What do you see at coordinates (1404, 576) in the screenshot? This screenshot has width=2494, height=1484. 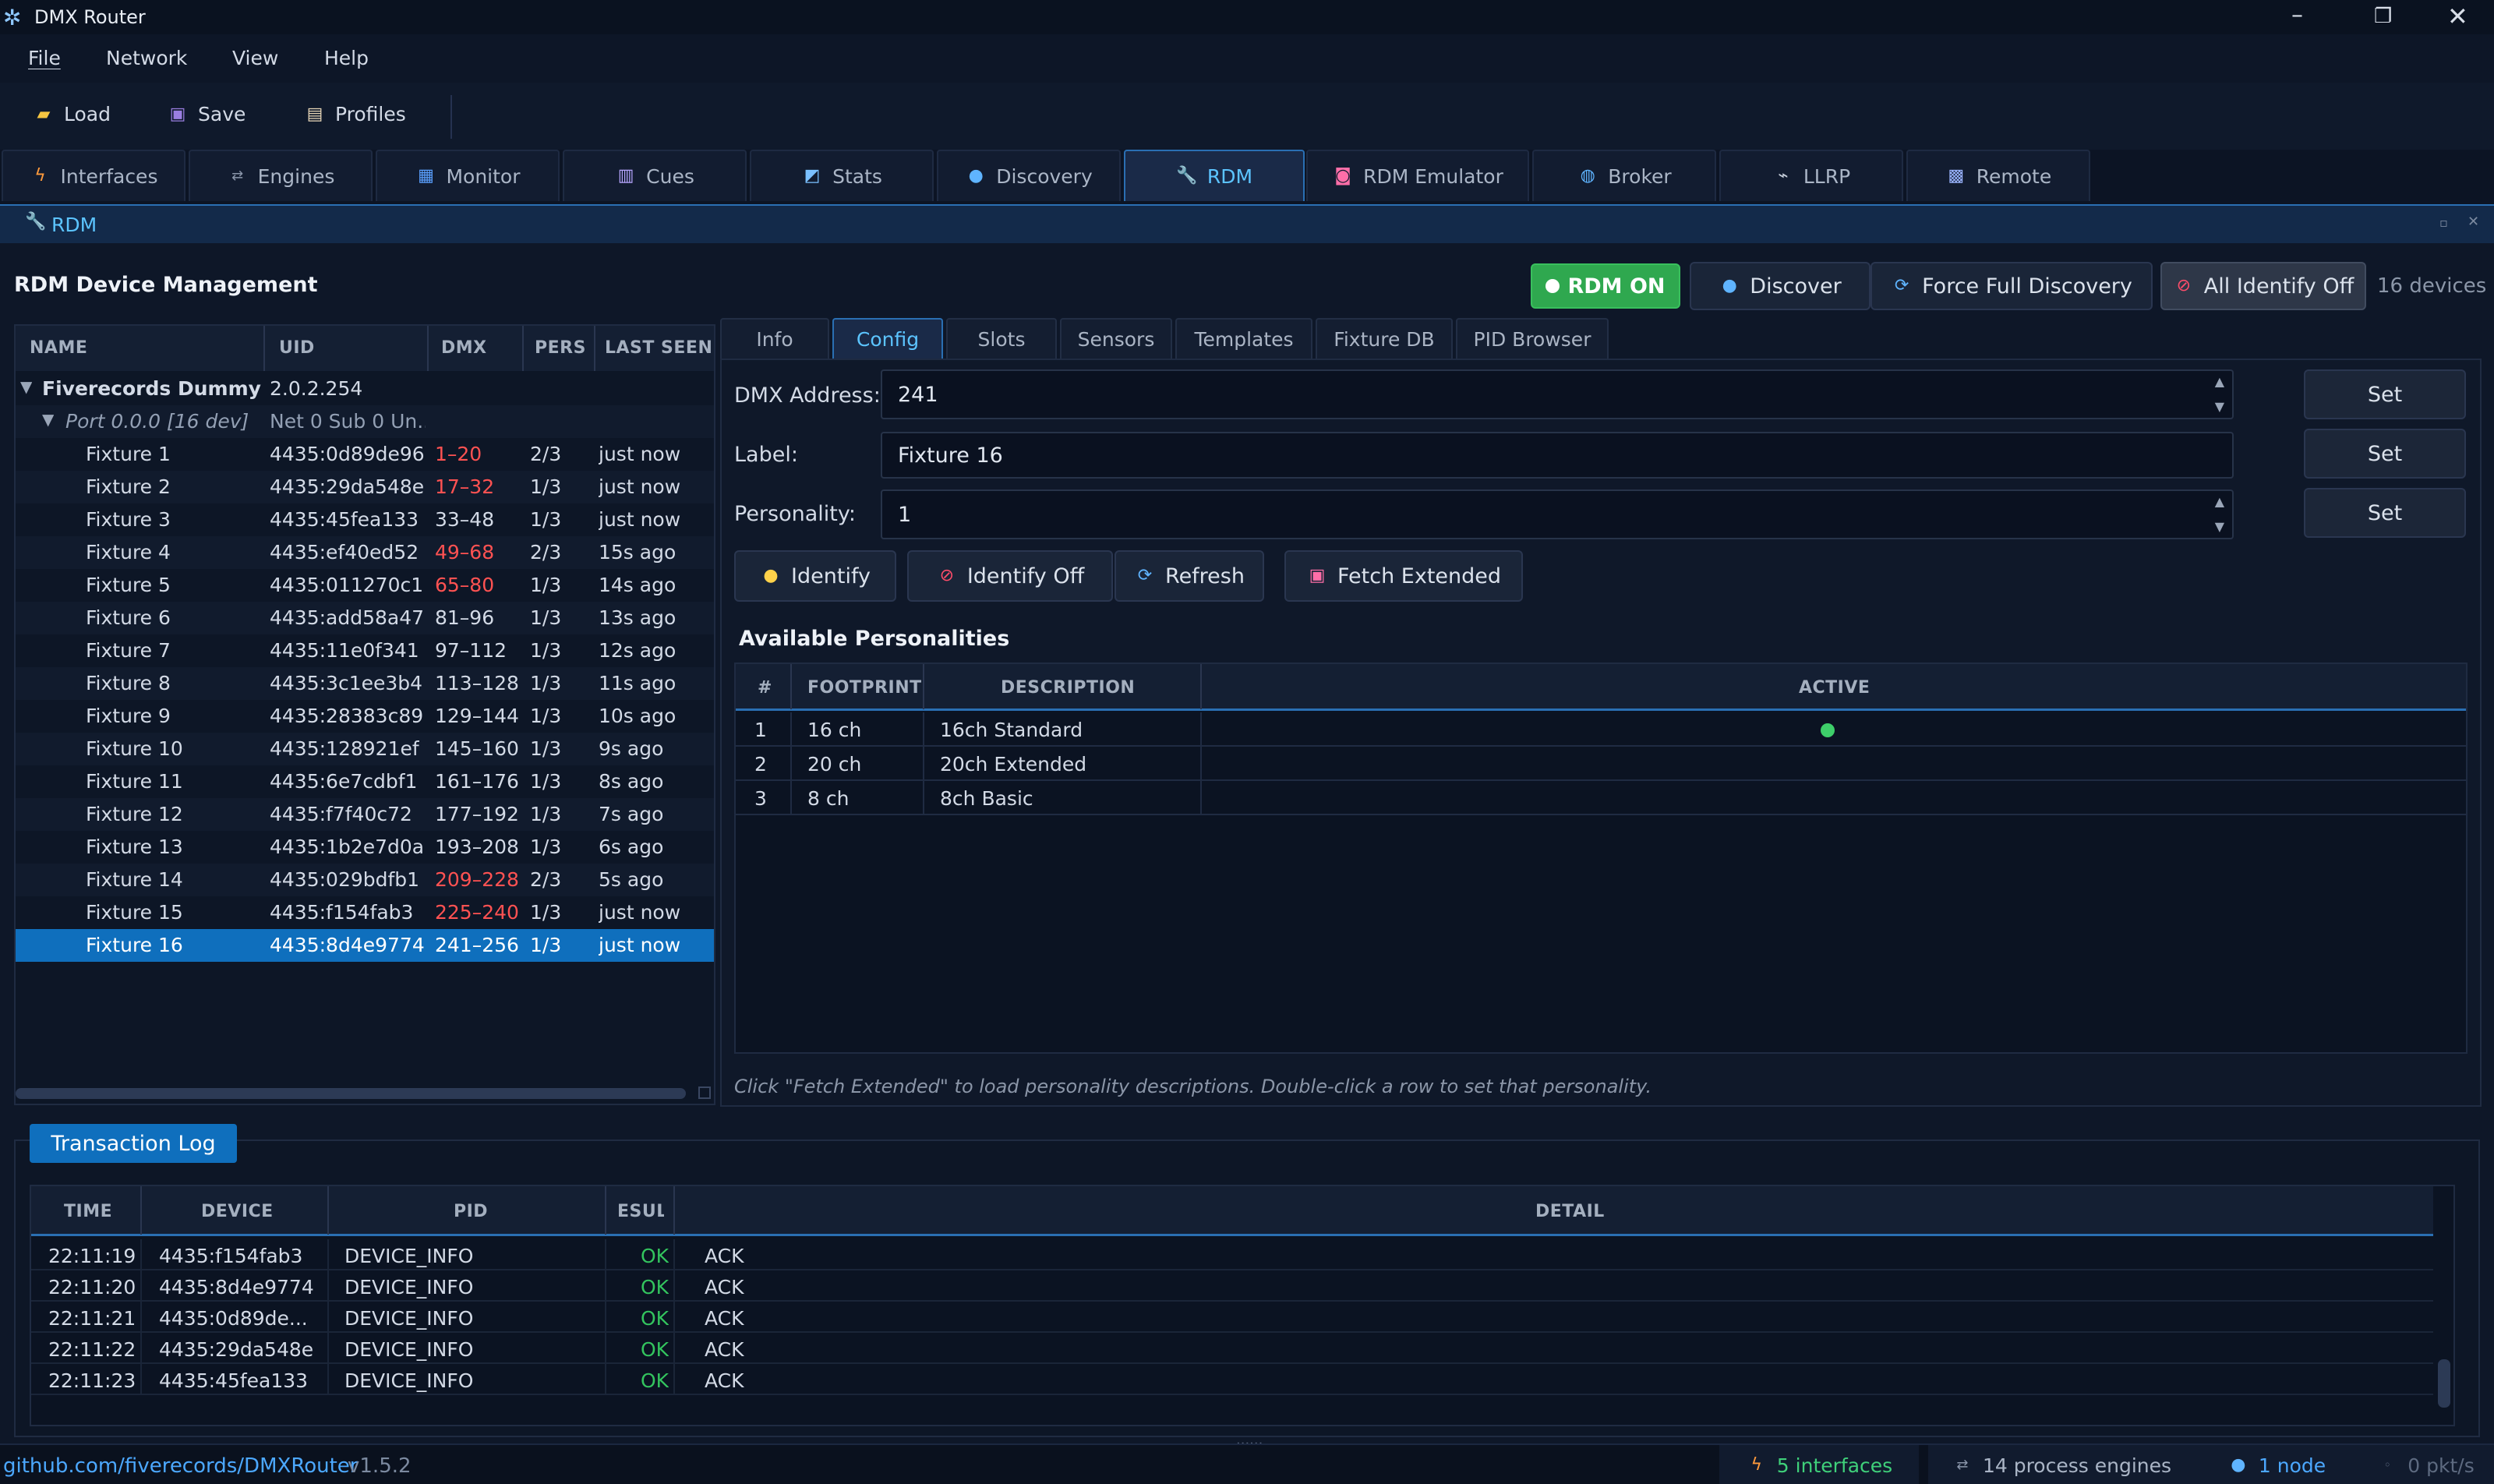 I see `fetch-extended-button: ▣ Fetch Extended` at bounding box center [1404, 576].